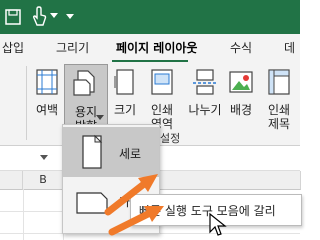  Describe the element at coordinates (134, 205) in the screenshot. I see `annotation-arrows` at that location.